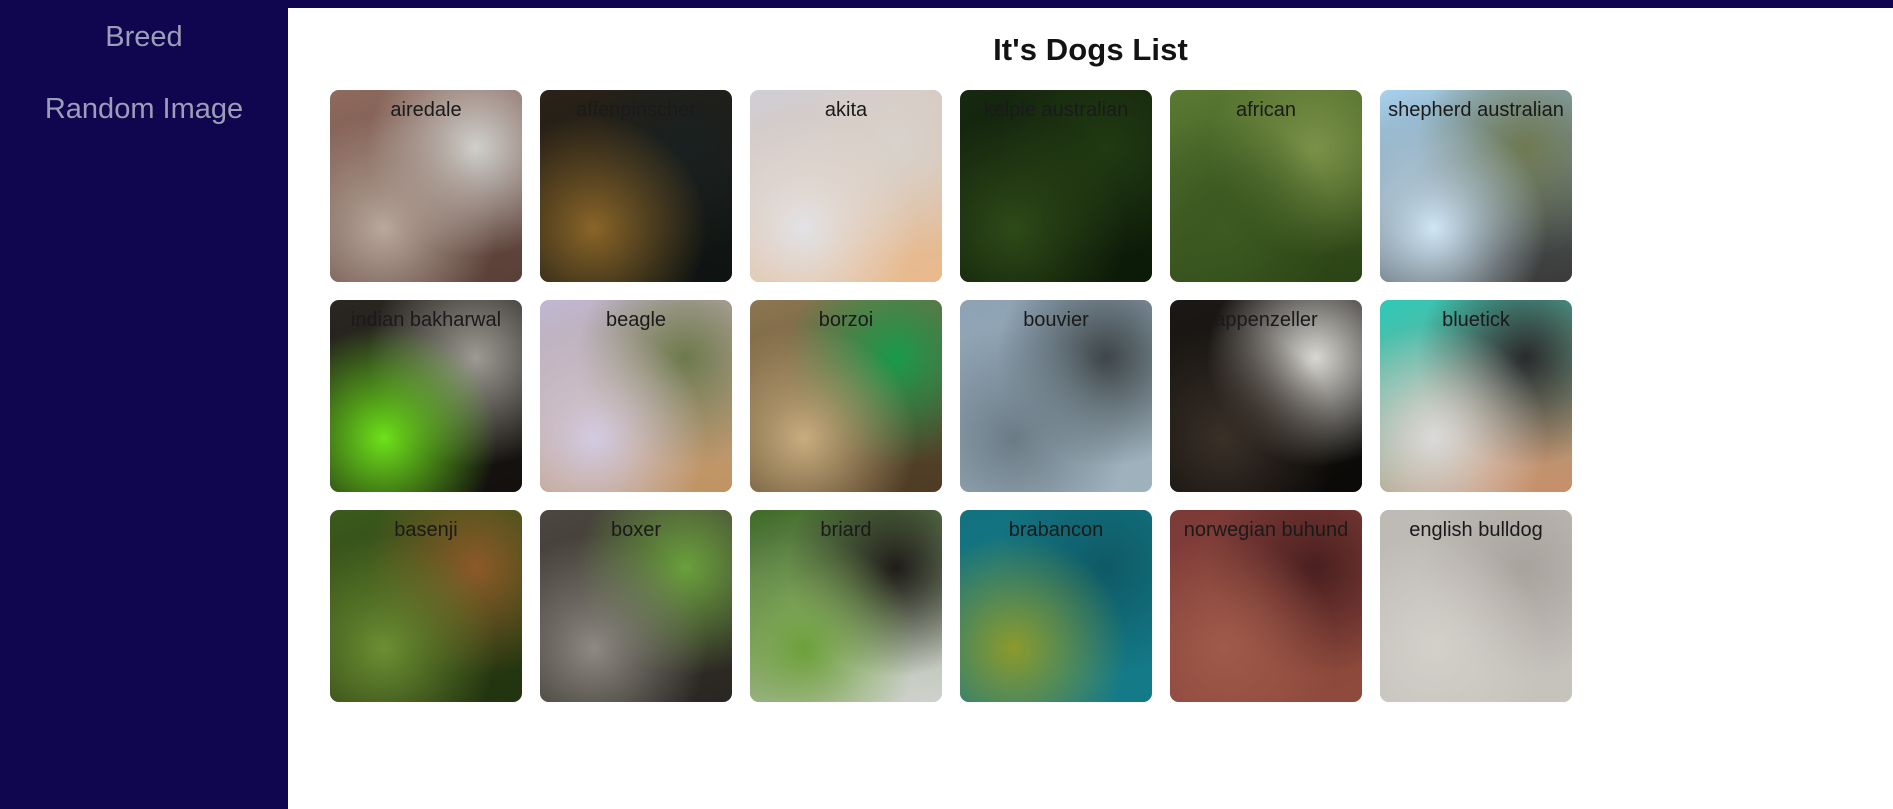  Describe the element at coordinates (1476, 320) in the screenshot. I see `breed-label: bluetick` at that location.